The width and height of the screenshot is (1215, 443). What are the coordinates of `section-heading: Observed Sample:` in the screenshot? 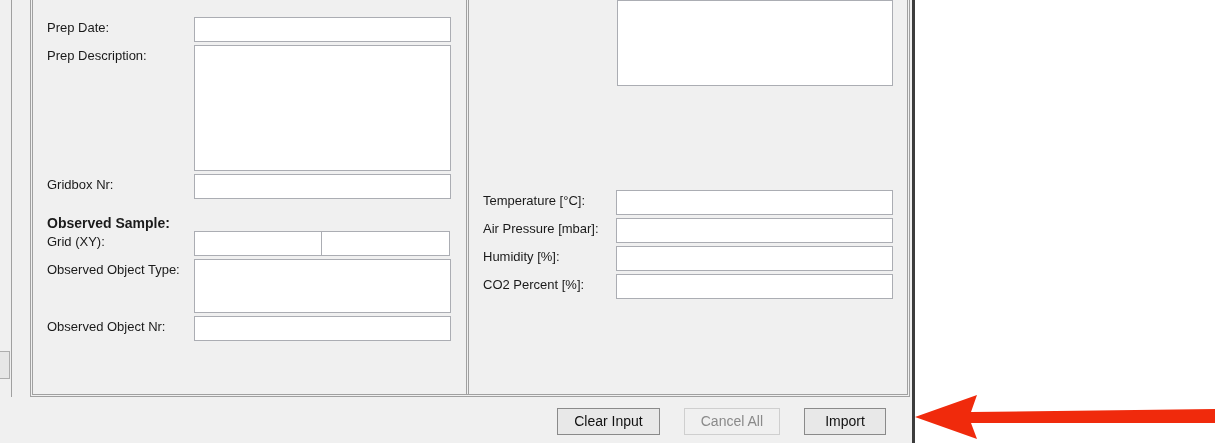 It's located at (109, 223).